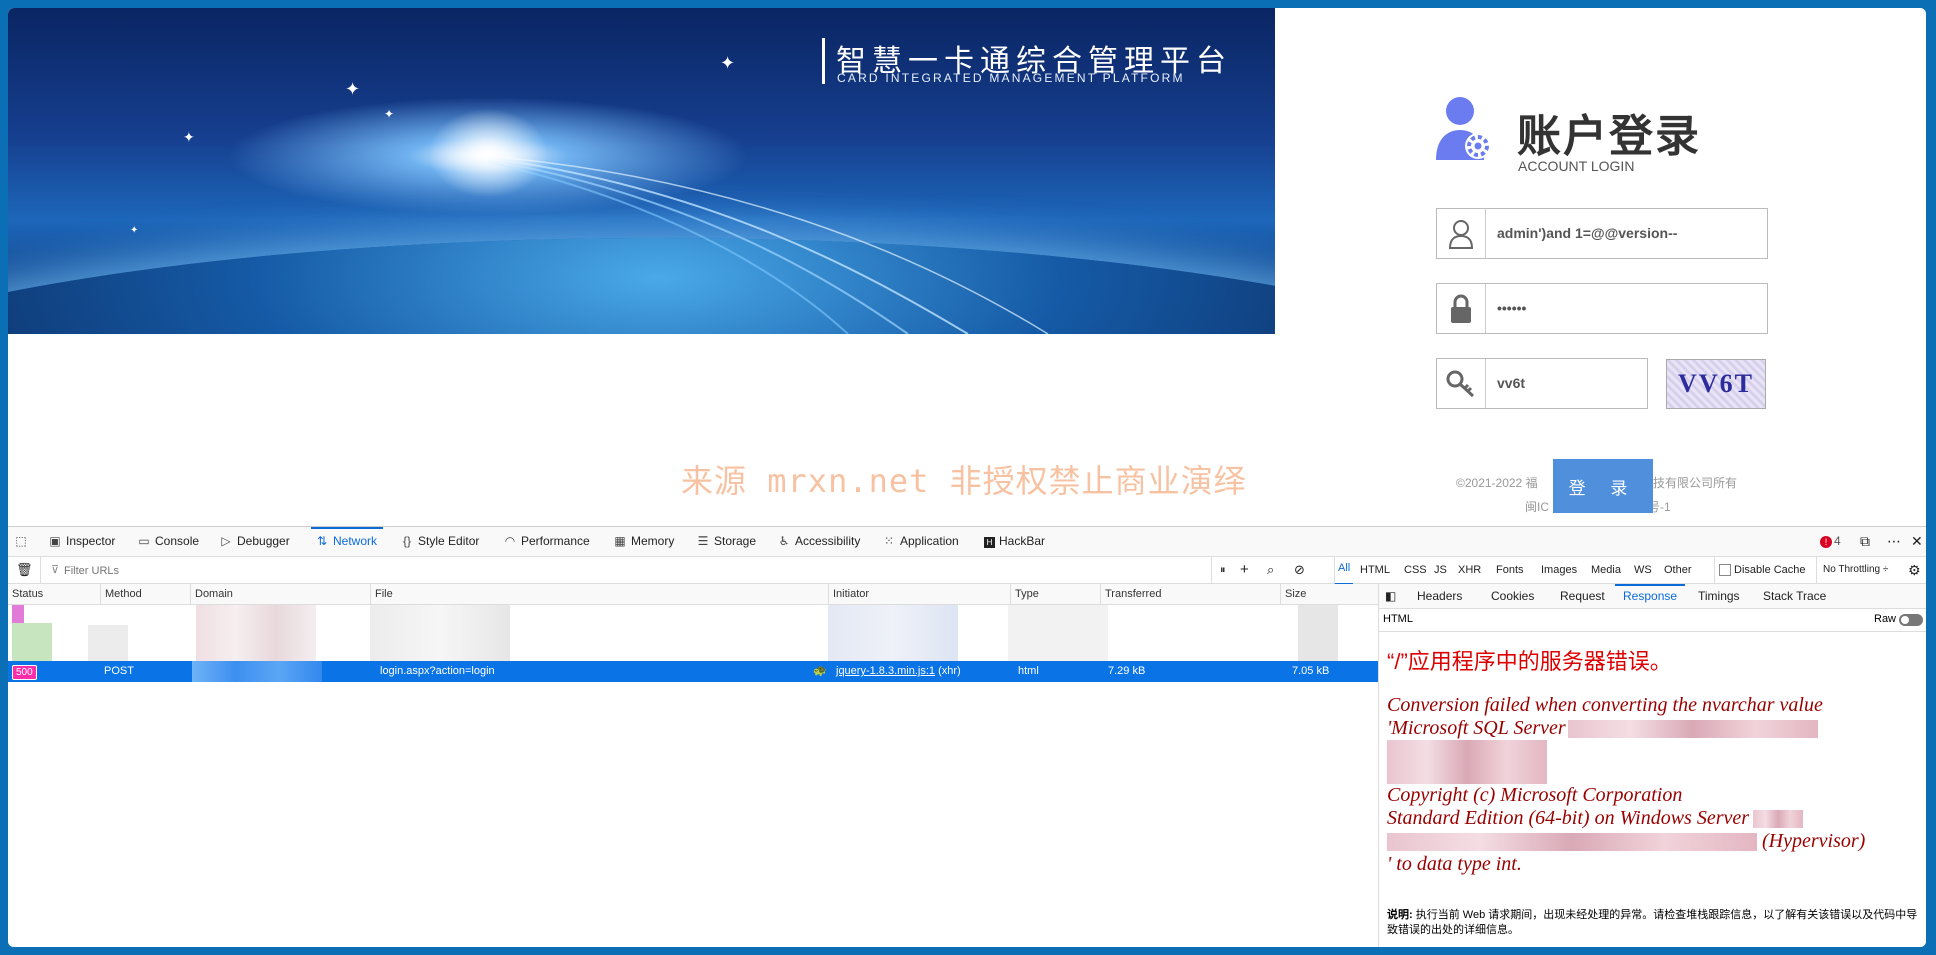 This screenshot has height=955, width=1936. Describe the element at coordinates (1511, 383) in the screenshot. I see `captcha-value: vv6t` at that location.